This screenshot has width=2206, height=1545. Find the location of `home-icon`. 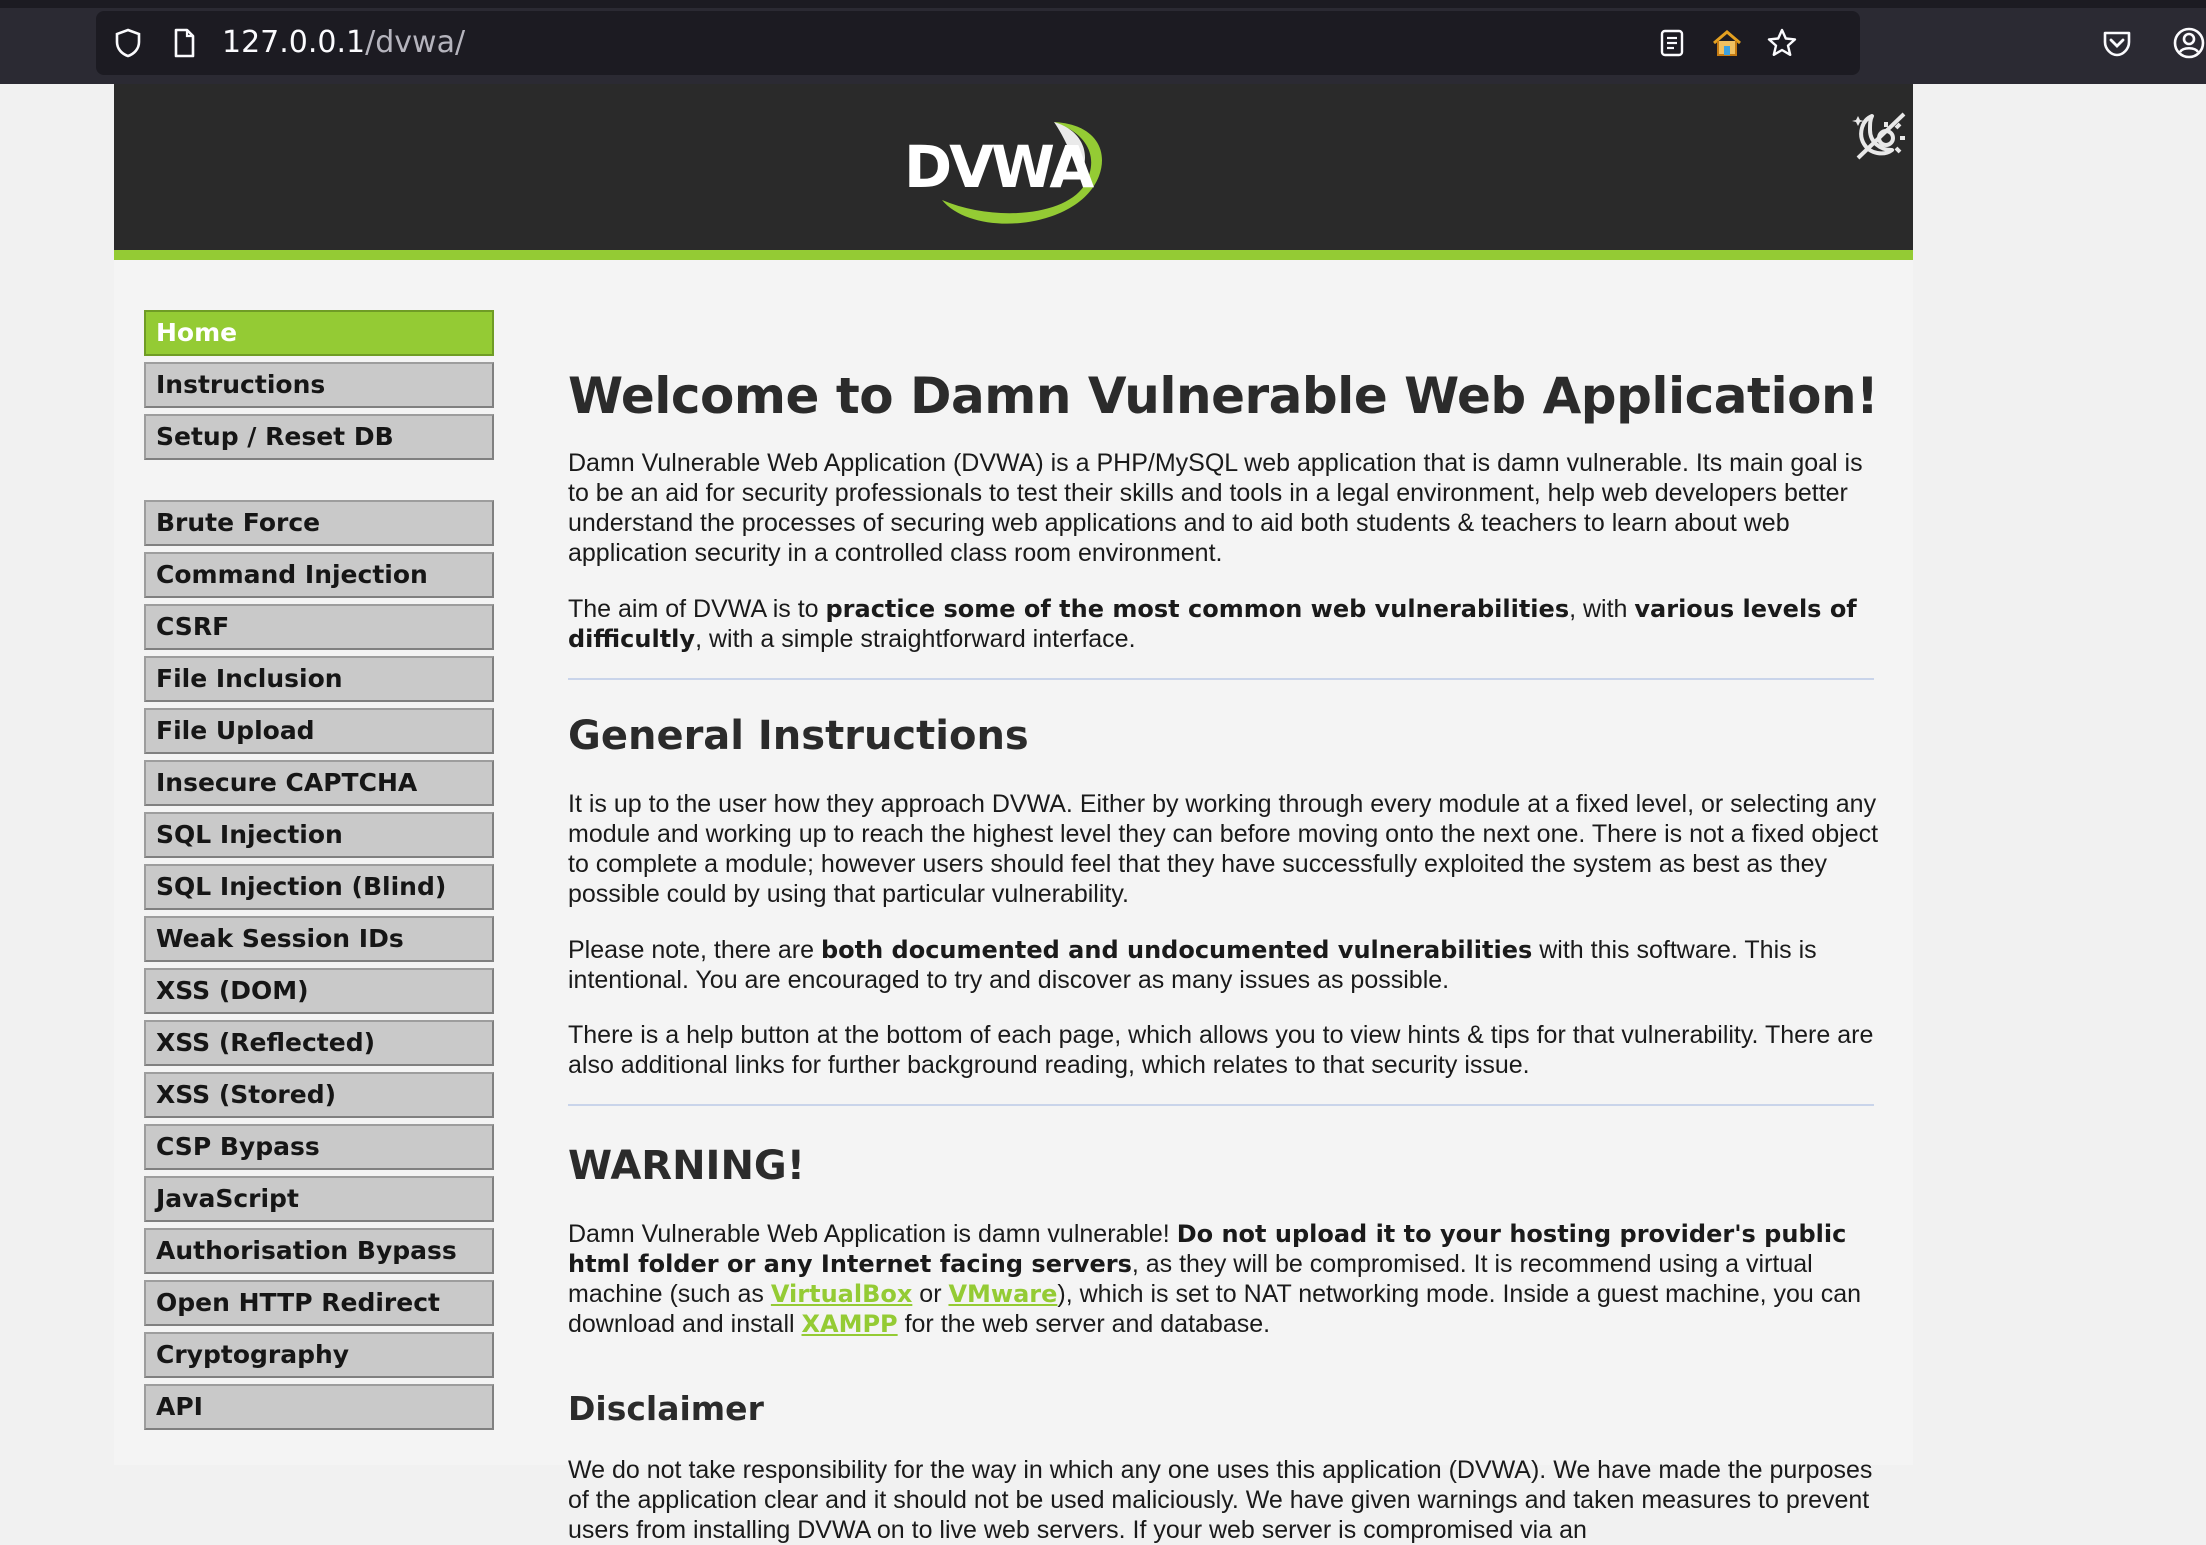

home-icon is located at coordinates (1727, 43).